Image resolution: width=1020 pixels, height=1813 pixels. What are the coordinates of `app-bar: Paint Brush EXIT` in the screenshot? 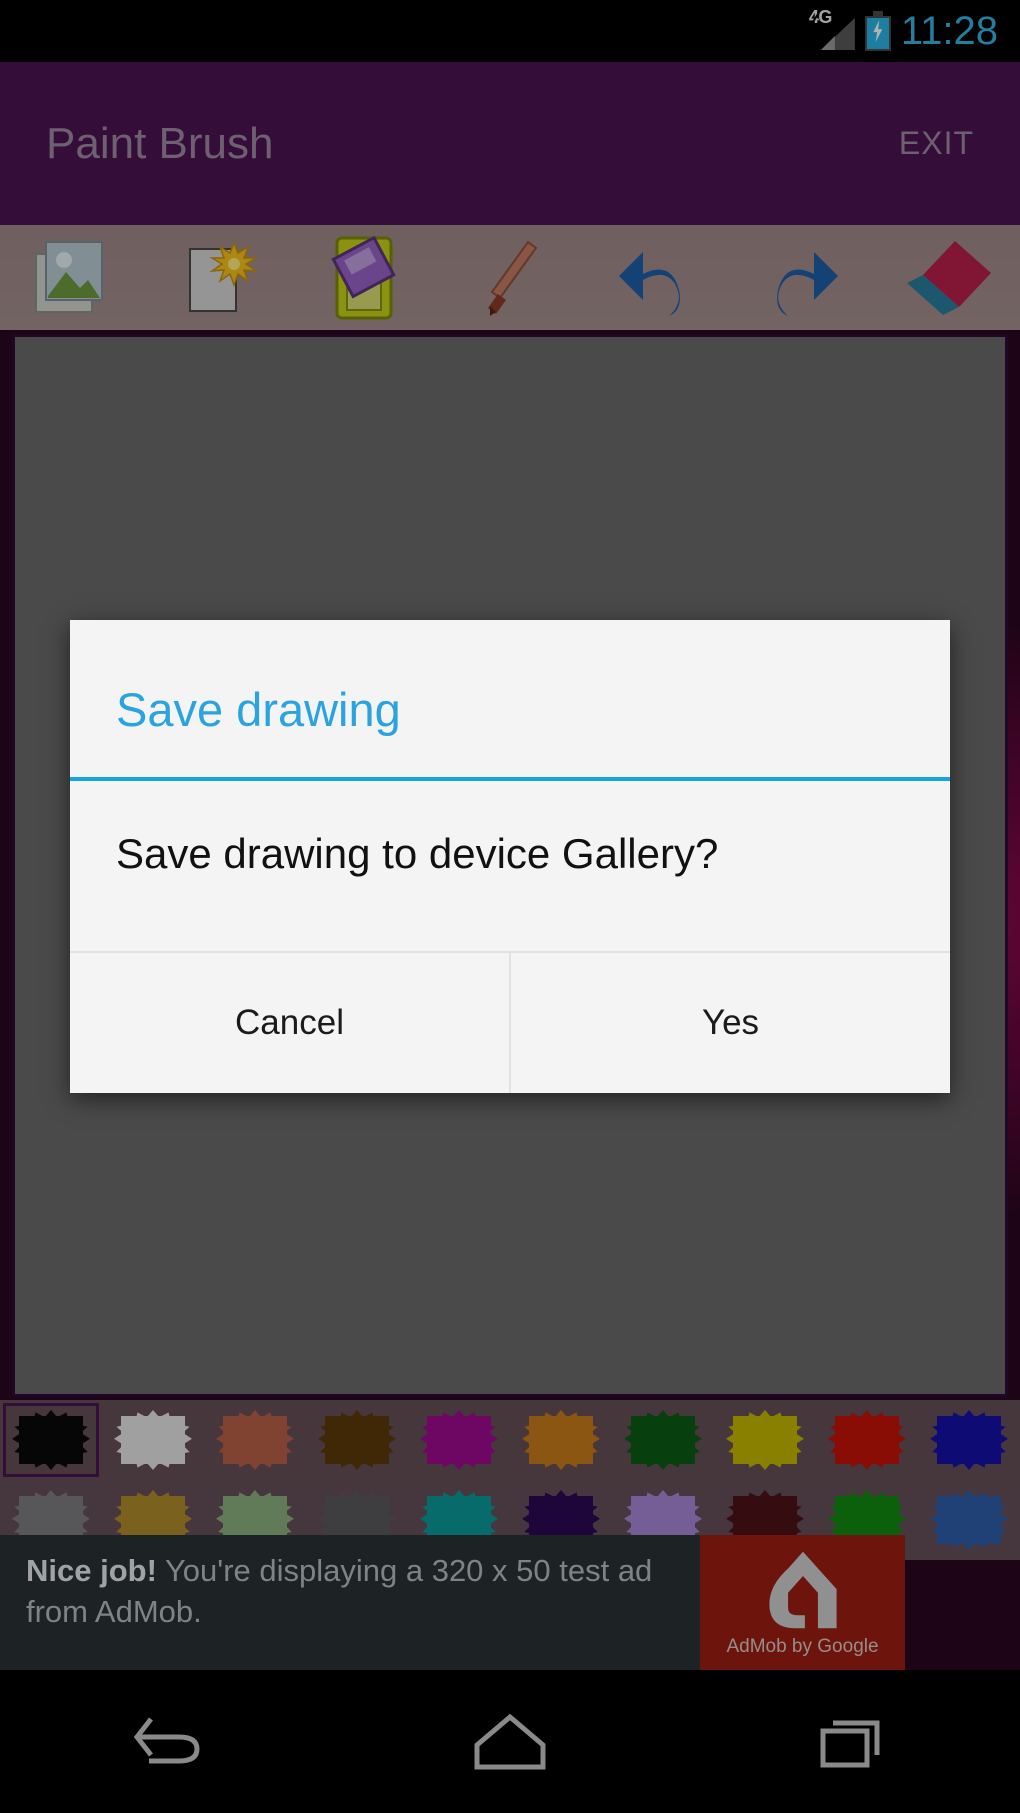 It's located at (510, 143).